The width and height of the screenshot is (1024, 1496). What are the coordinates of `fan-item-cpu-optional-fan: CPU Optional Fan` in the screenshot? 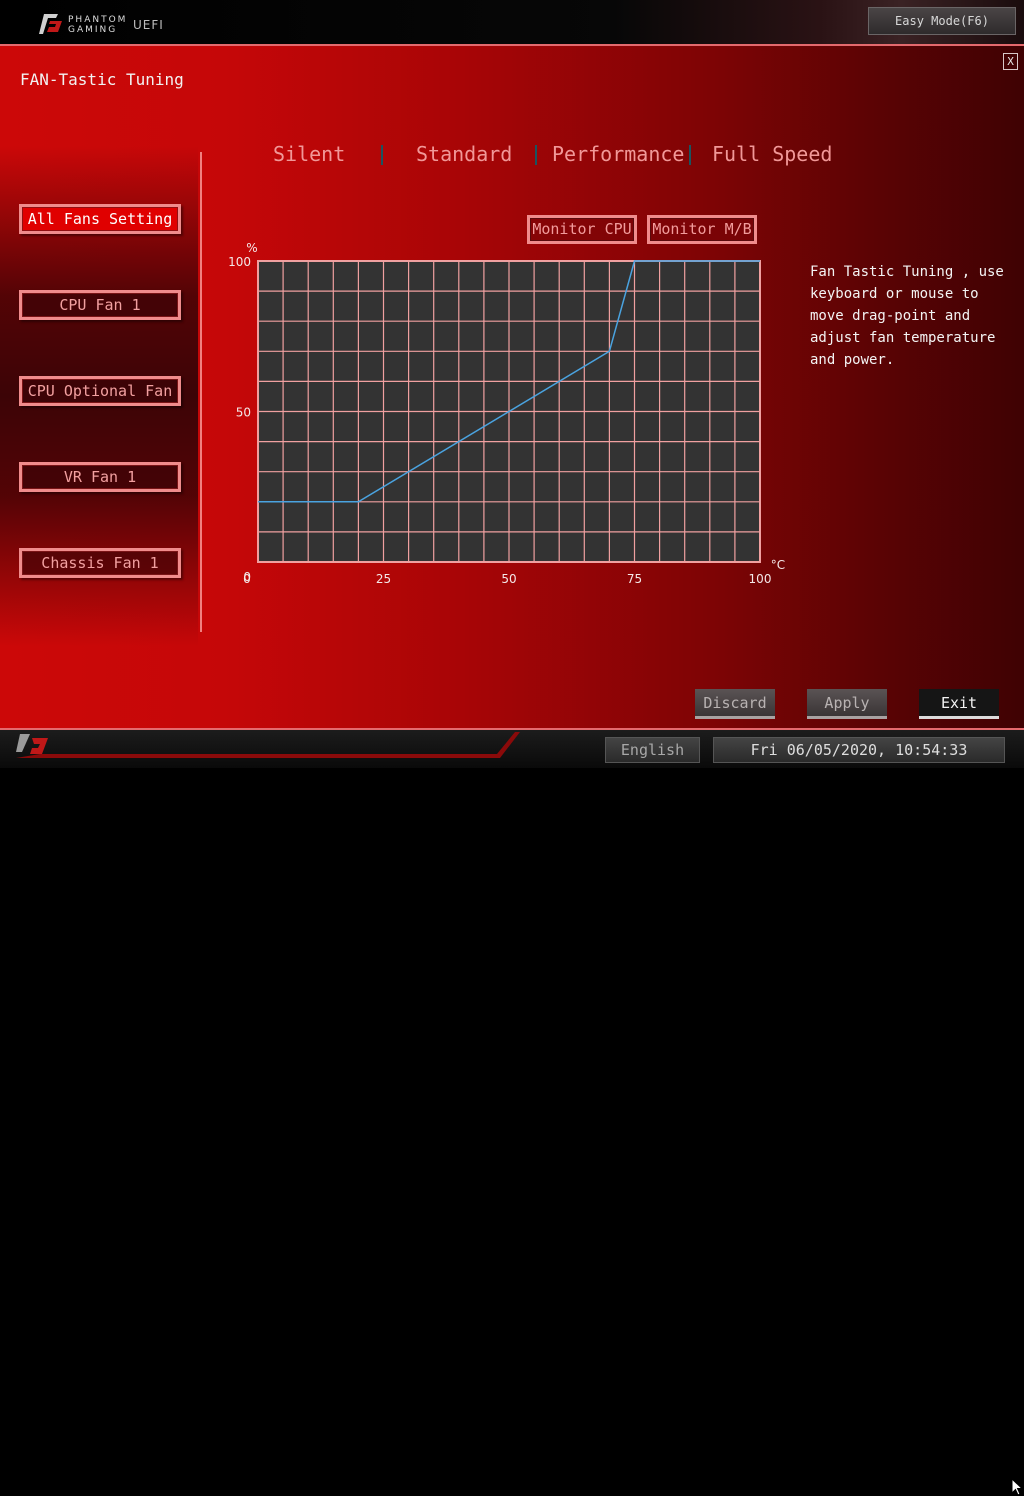 It's located at (100, 391).